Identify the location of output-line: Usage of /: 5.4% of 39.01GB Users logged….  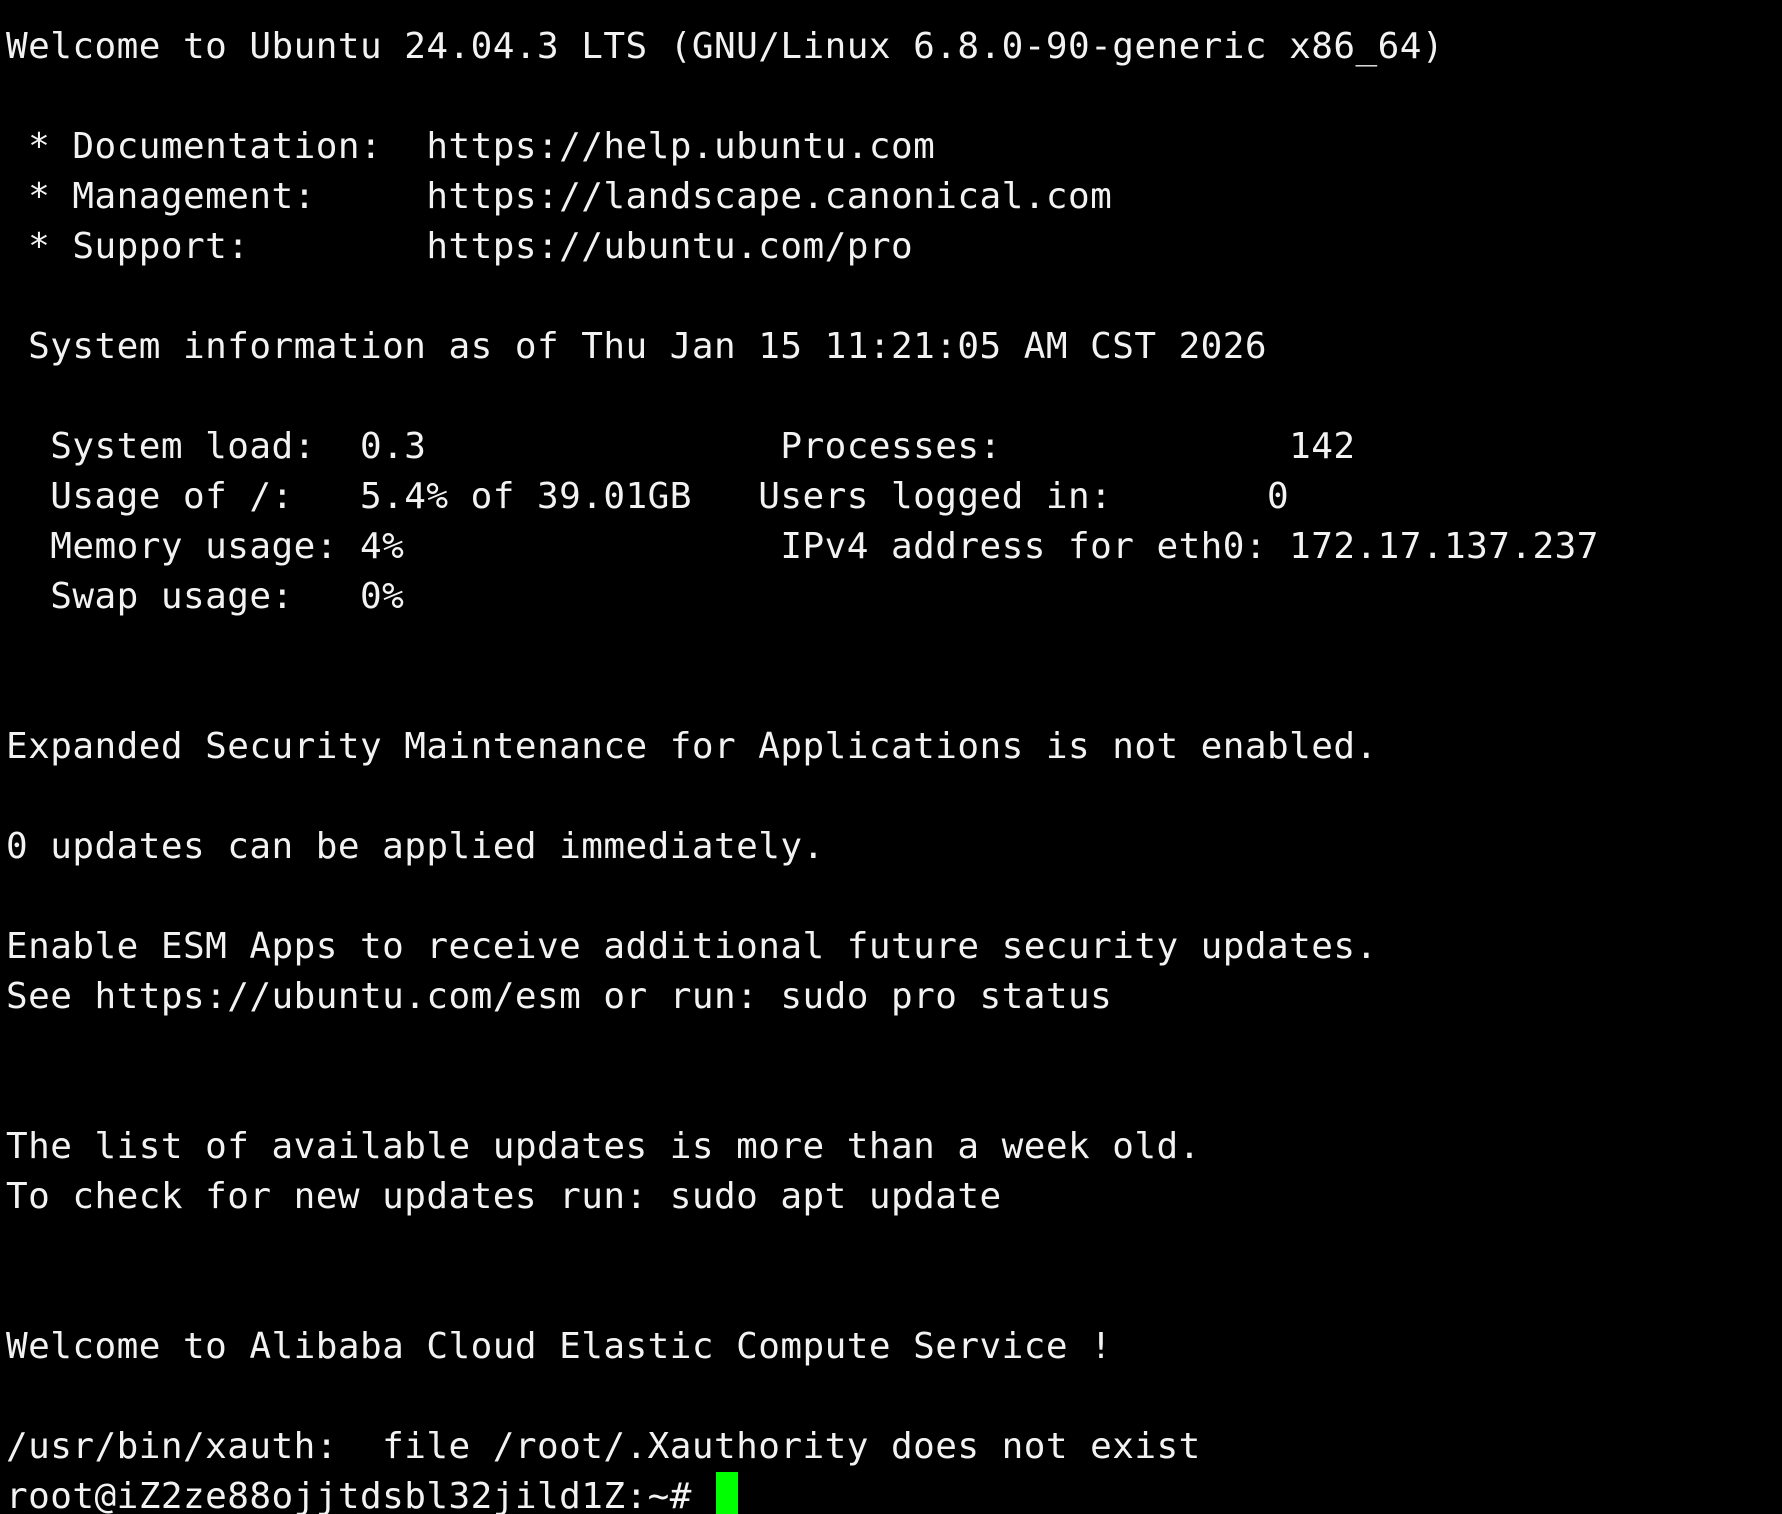
(648, 496).